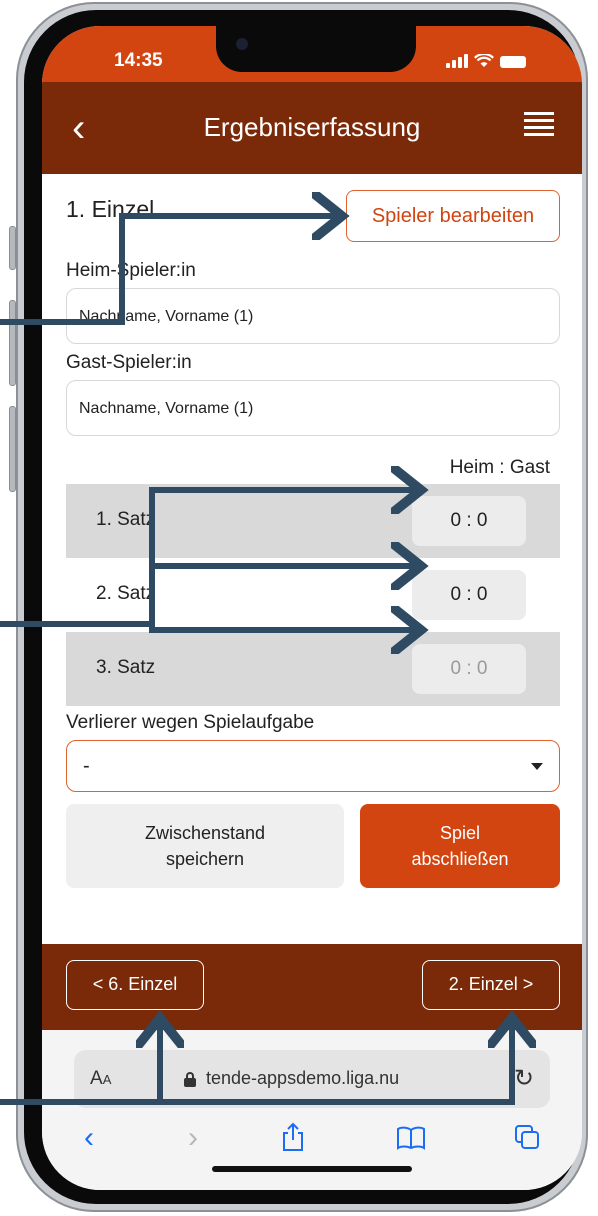  Describe the element at coordinates (312, 1140) in the screenshot. I see `browser-toolbar: ‹ ›` at that location.